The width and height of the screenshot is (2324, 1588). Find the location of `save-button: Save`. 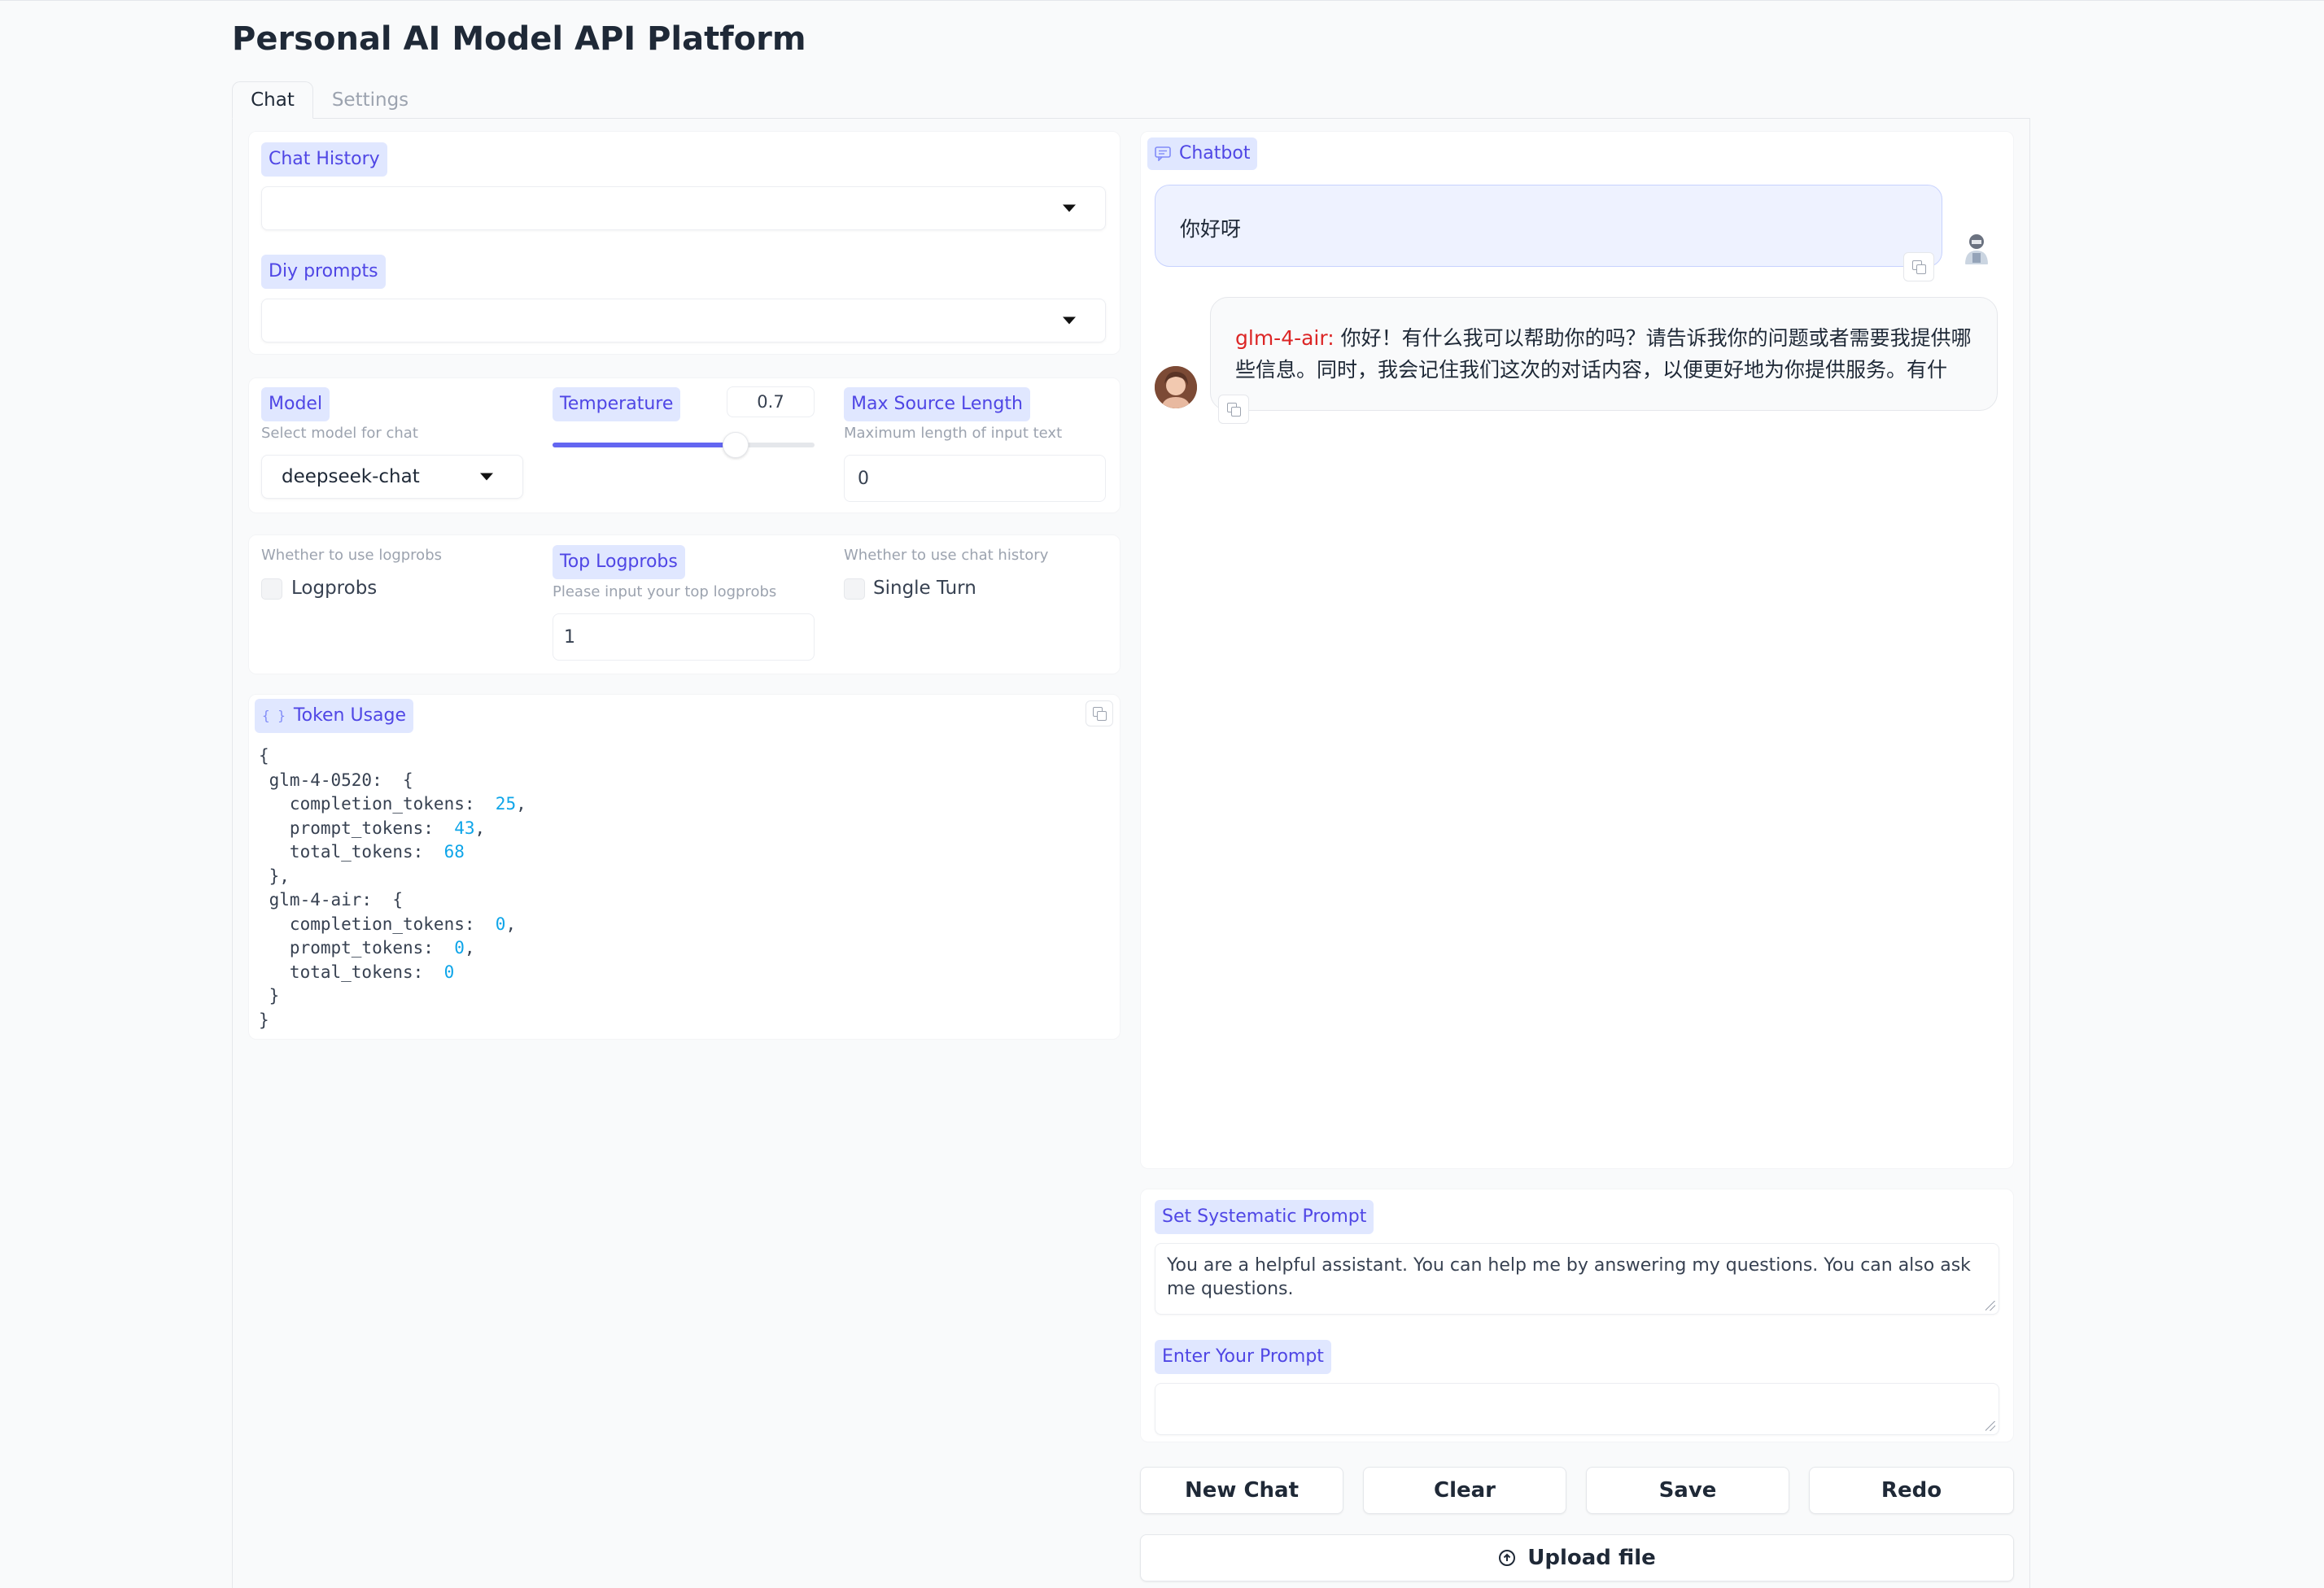

save-button: Save is located at coordinates (1687, 1491).